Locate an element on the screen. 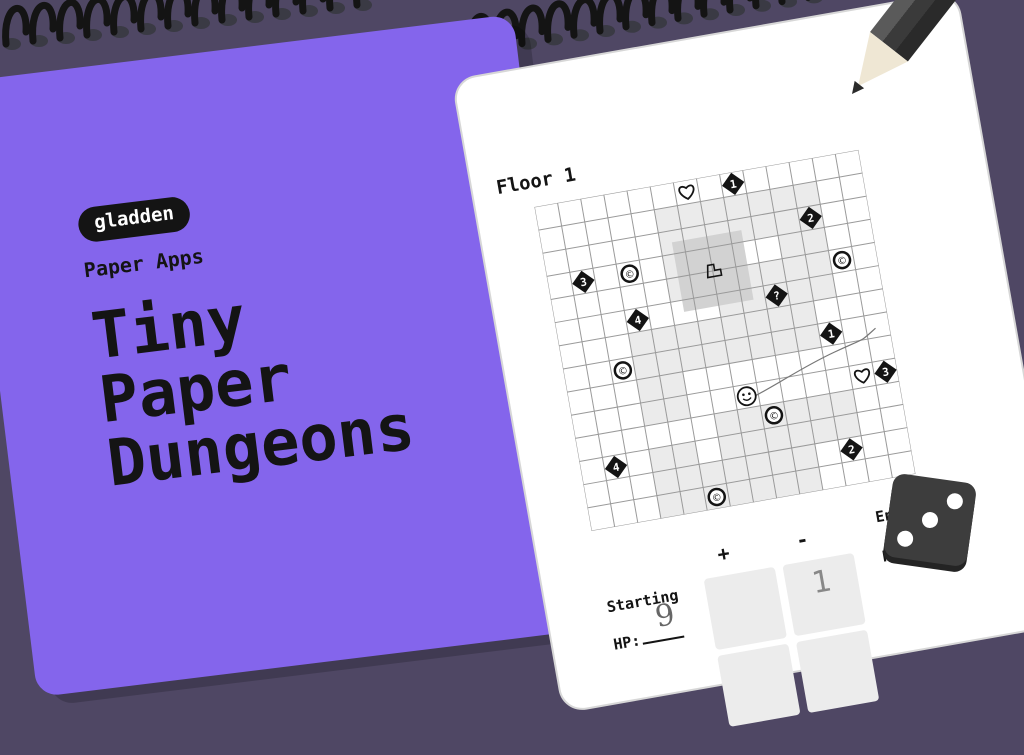  subtitle: Paper Apps is located at coordinates (143, 263).